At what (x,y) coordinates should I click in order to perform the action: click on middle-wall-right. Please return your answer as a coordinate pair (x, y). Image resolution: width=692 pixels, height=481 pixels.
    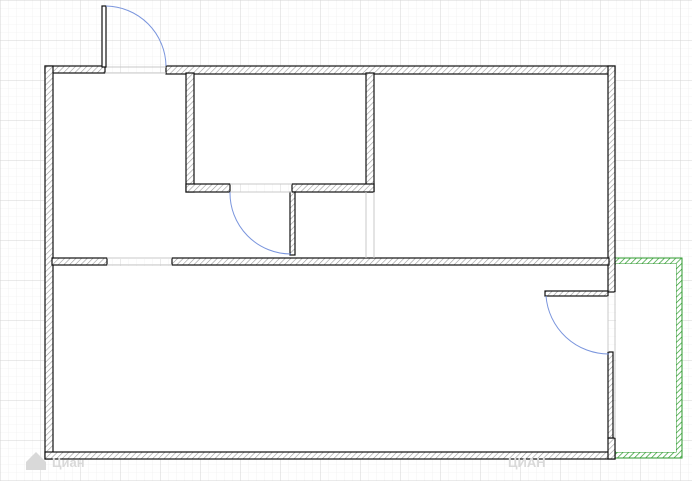
    Looking at the image, I should click on (390, 261).